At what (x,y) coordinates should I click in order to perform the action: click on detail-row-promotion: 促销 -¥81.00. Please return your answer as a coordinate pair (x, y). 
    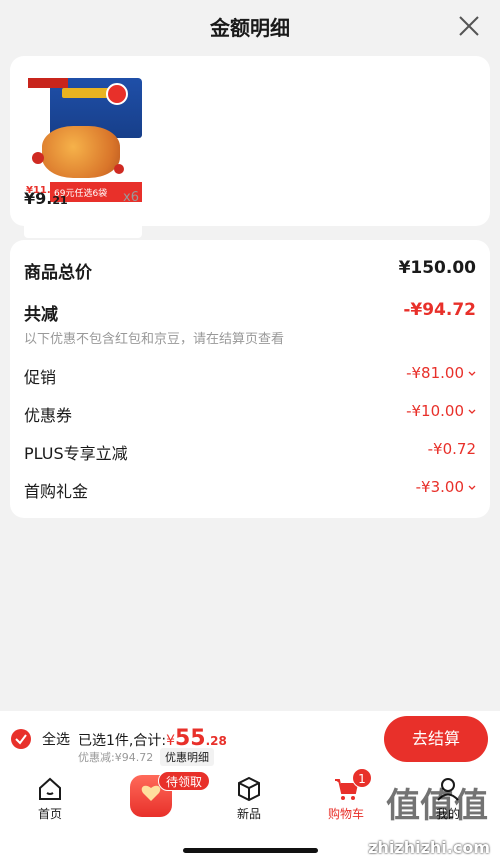
    Looking at the image, I should click on (250, 376).